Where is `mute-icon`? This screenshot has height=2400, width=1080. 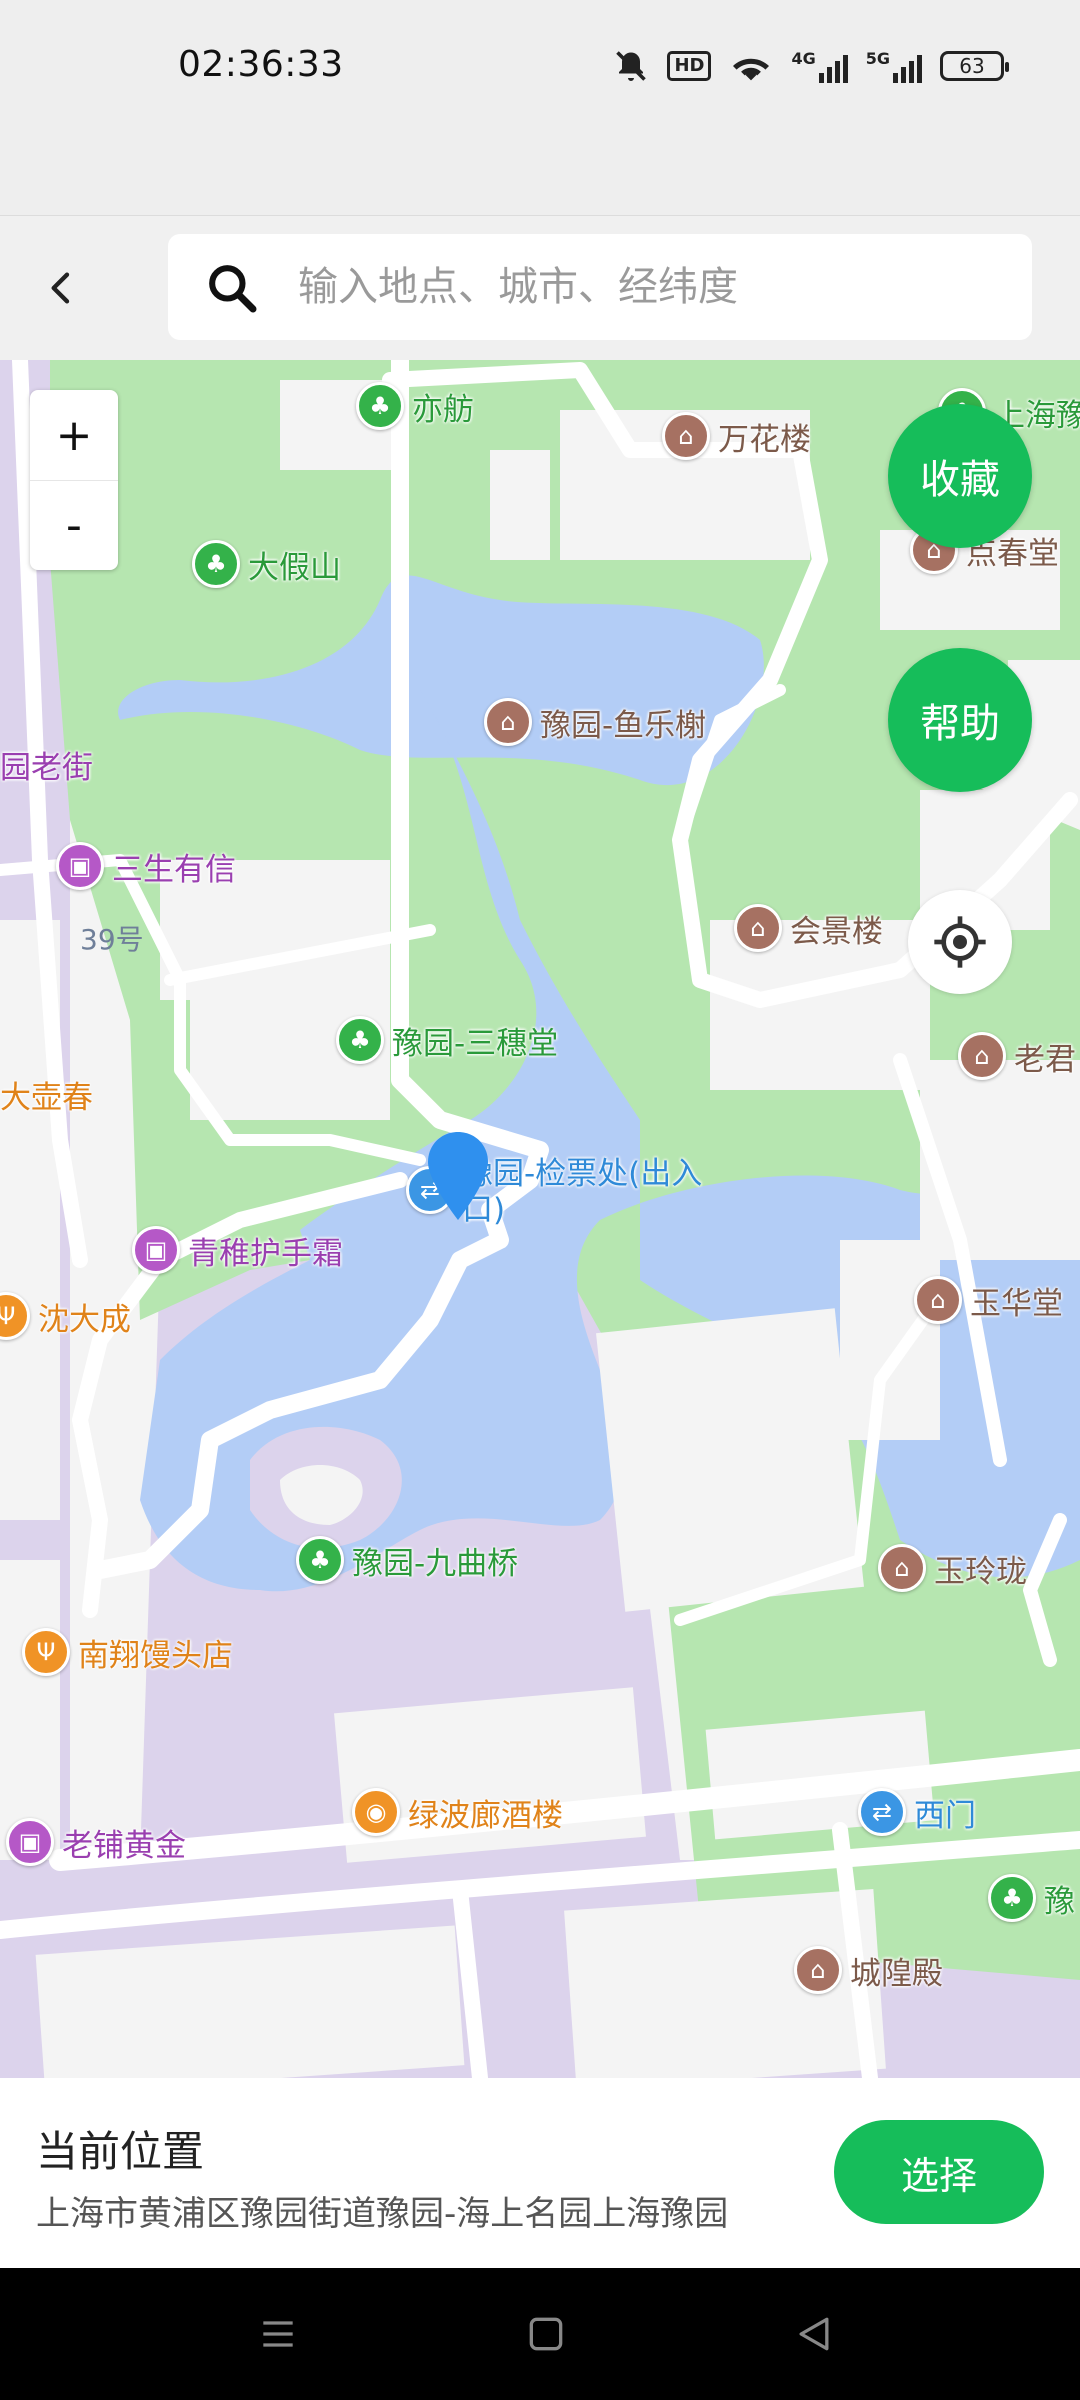 mute-icon is located at coordinates (631, 66).